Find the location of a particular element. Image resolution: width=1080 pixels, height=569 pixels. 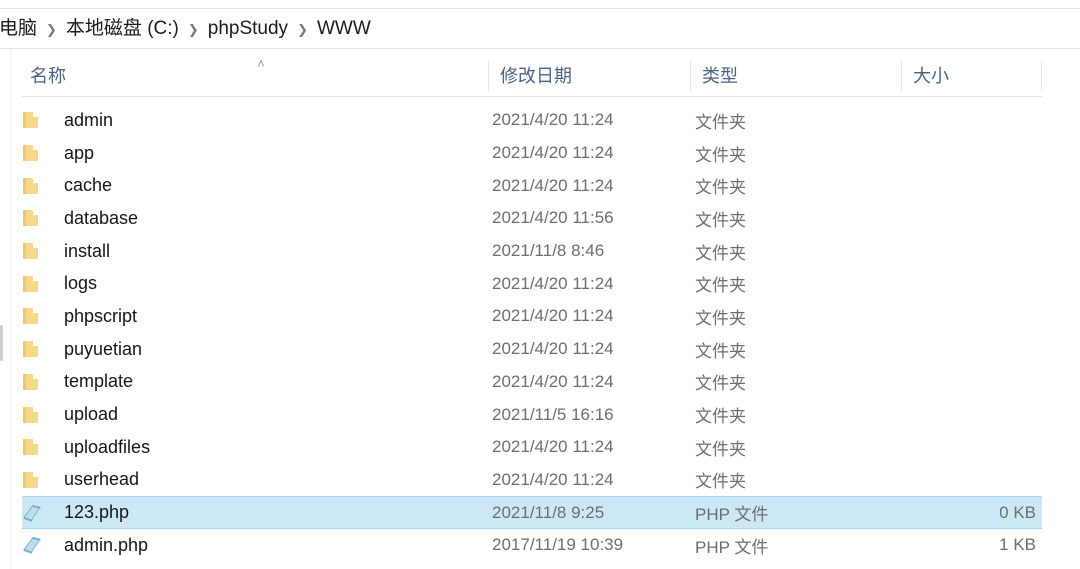

file-name-cell: database is located at coordinates (80, 218).